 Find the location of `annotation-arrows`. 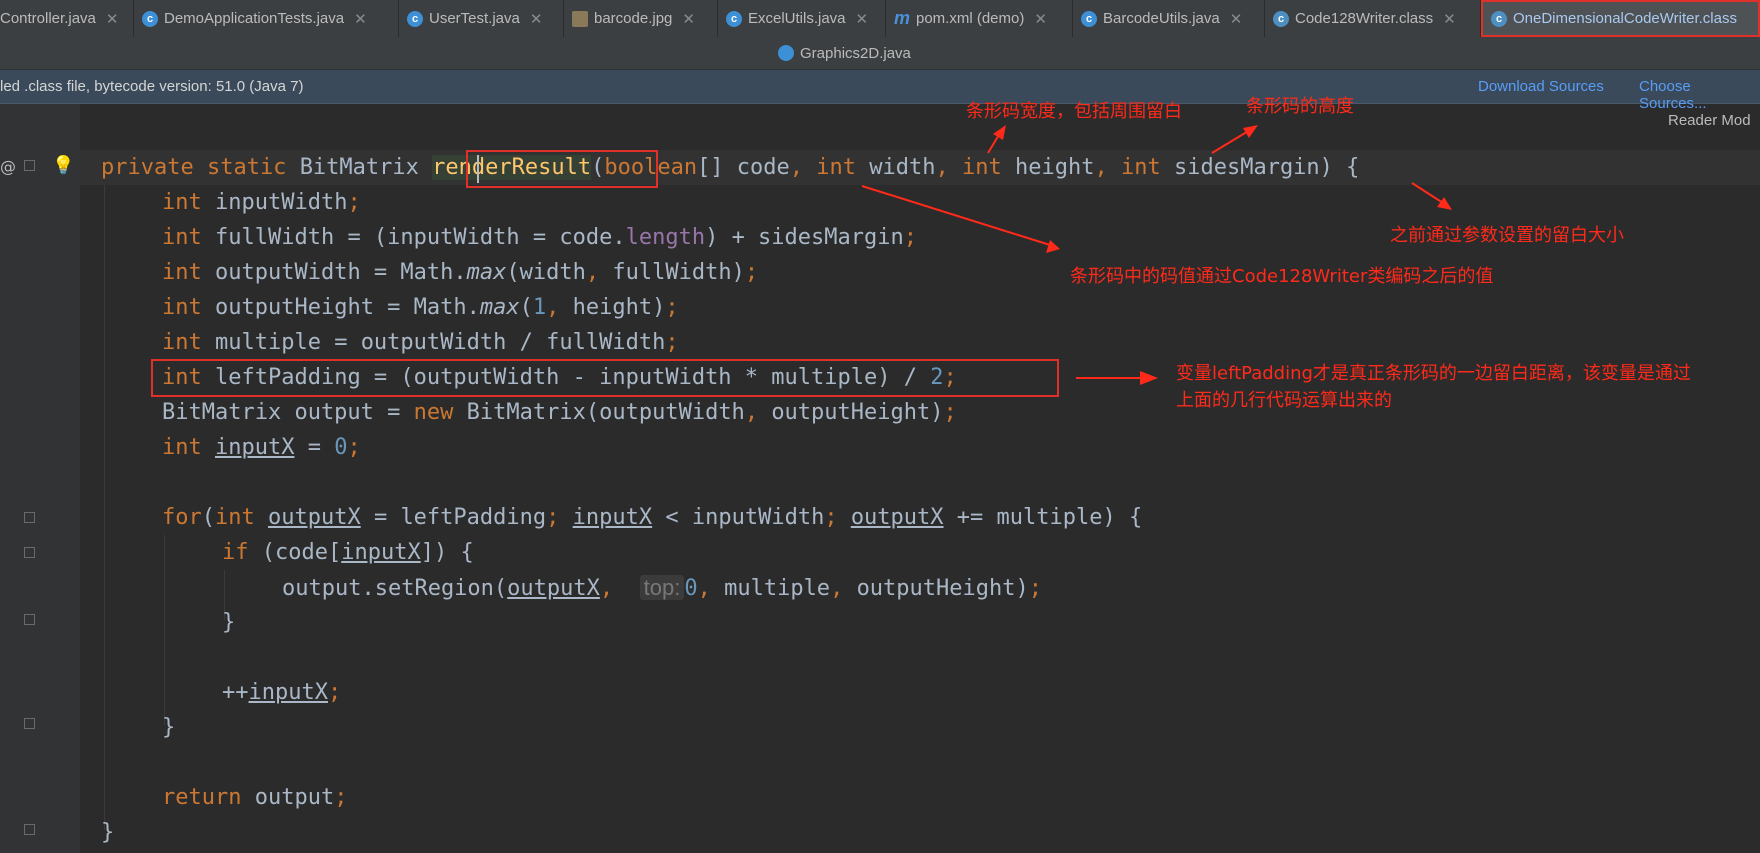

annotation-arrows is located at coordinates (1156, 255).